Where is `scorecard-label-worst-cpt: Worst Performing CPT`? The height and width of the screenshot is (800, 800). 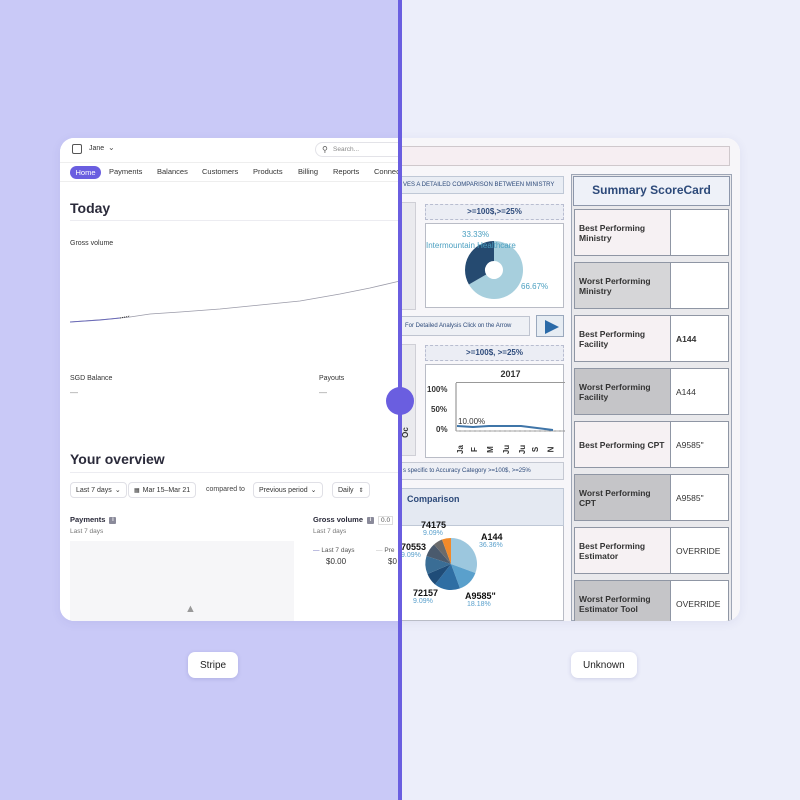 scorecard-label-worst-cpt: Worst Performing CPT is located at coordinates (622, 497).